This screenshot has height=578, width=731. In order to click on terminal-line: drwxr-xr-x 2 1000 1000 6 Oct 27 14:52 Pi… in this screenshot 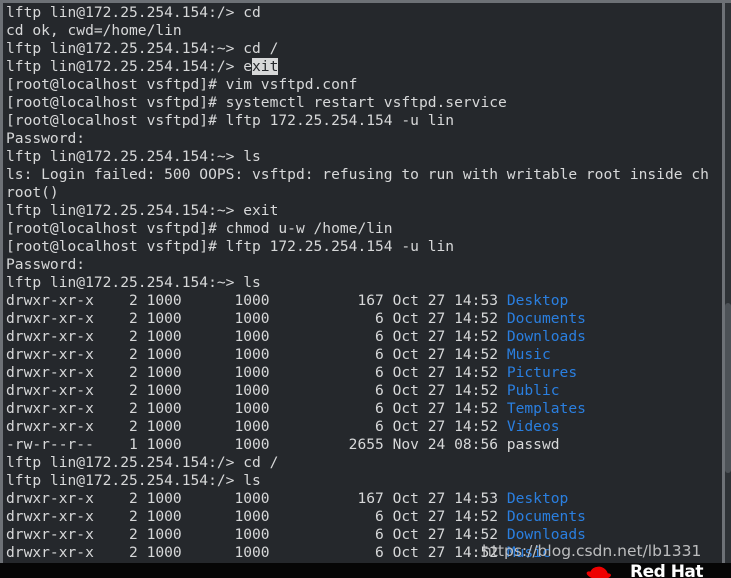, I will do `click(362, 373)`.